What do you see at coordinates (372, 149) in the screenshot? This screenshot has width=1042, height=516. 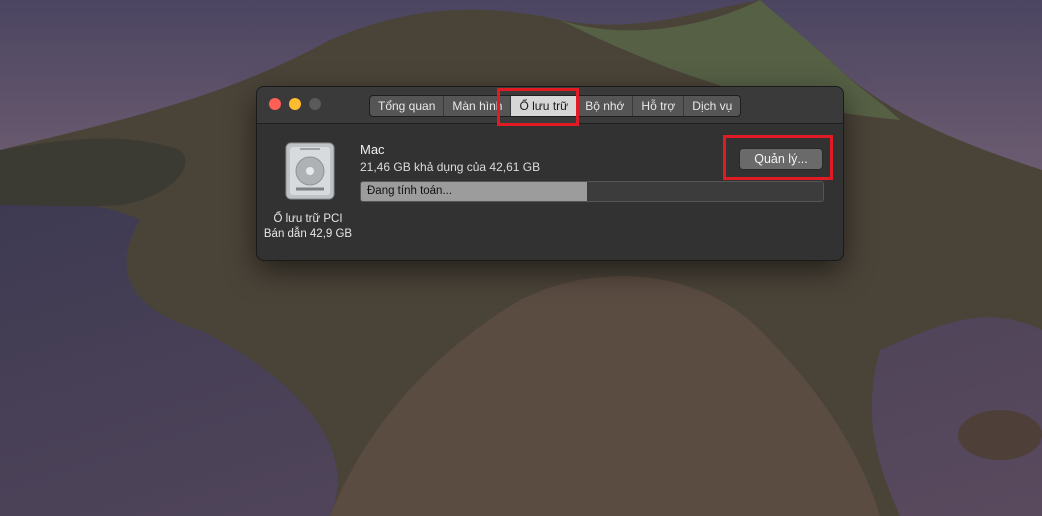 I see `volume-name: Mac` at bounding box center [372, 149].